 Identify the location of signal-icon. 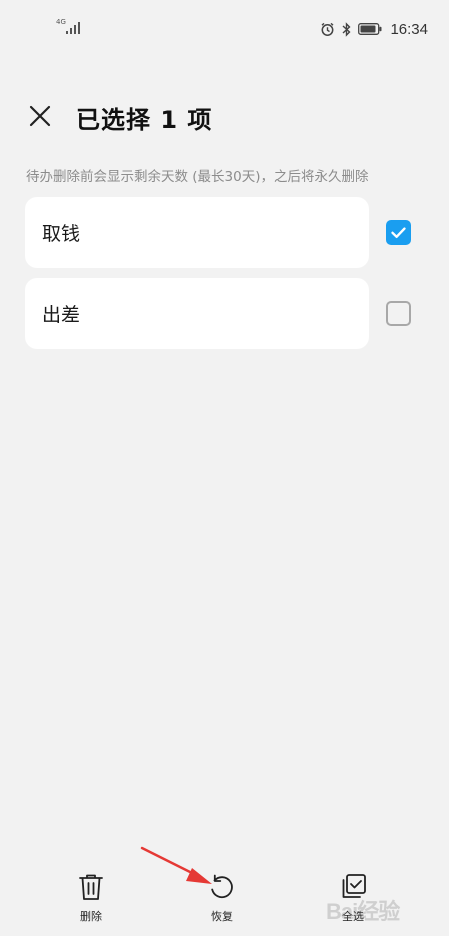
(73, 28).